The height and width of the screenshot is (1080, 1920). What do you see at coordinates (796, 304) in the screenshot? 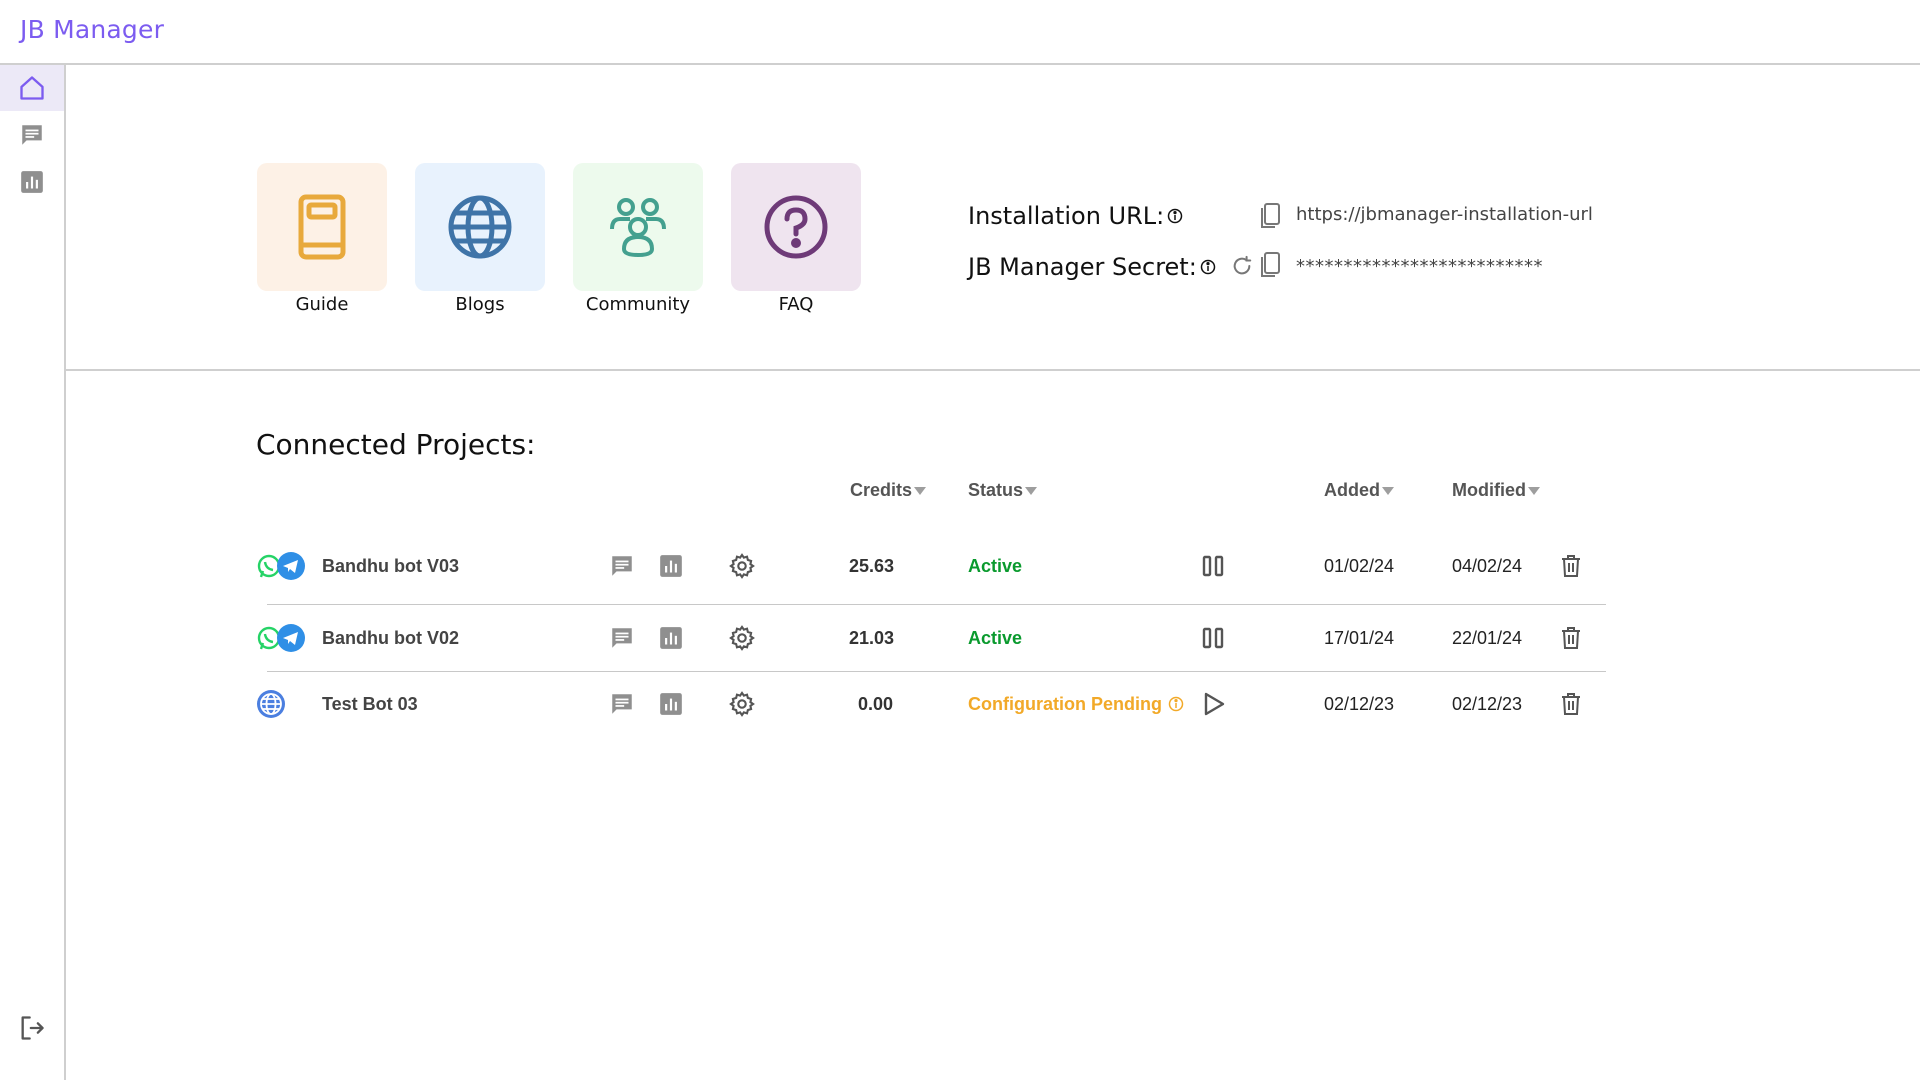
I see `faq-label: FAQ` at bounding box center [796, 304].